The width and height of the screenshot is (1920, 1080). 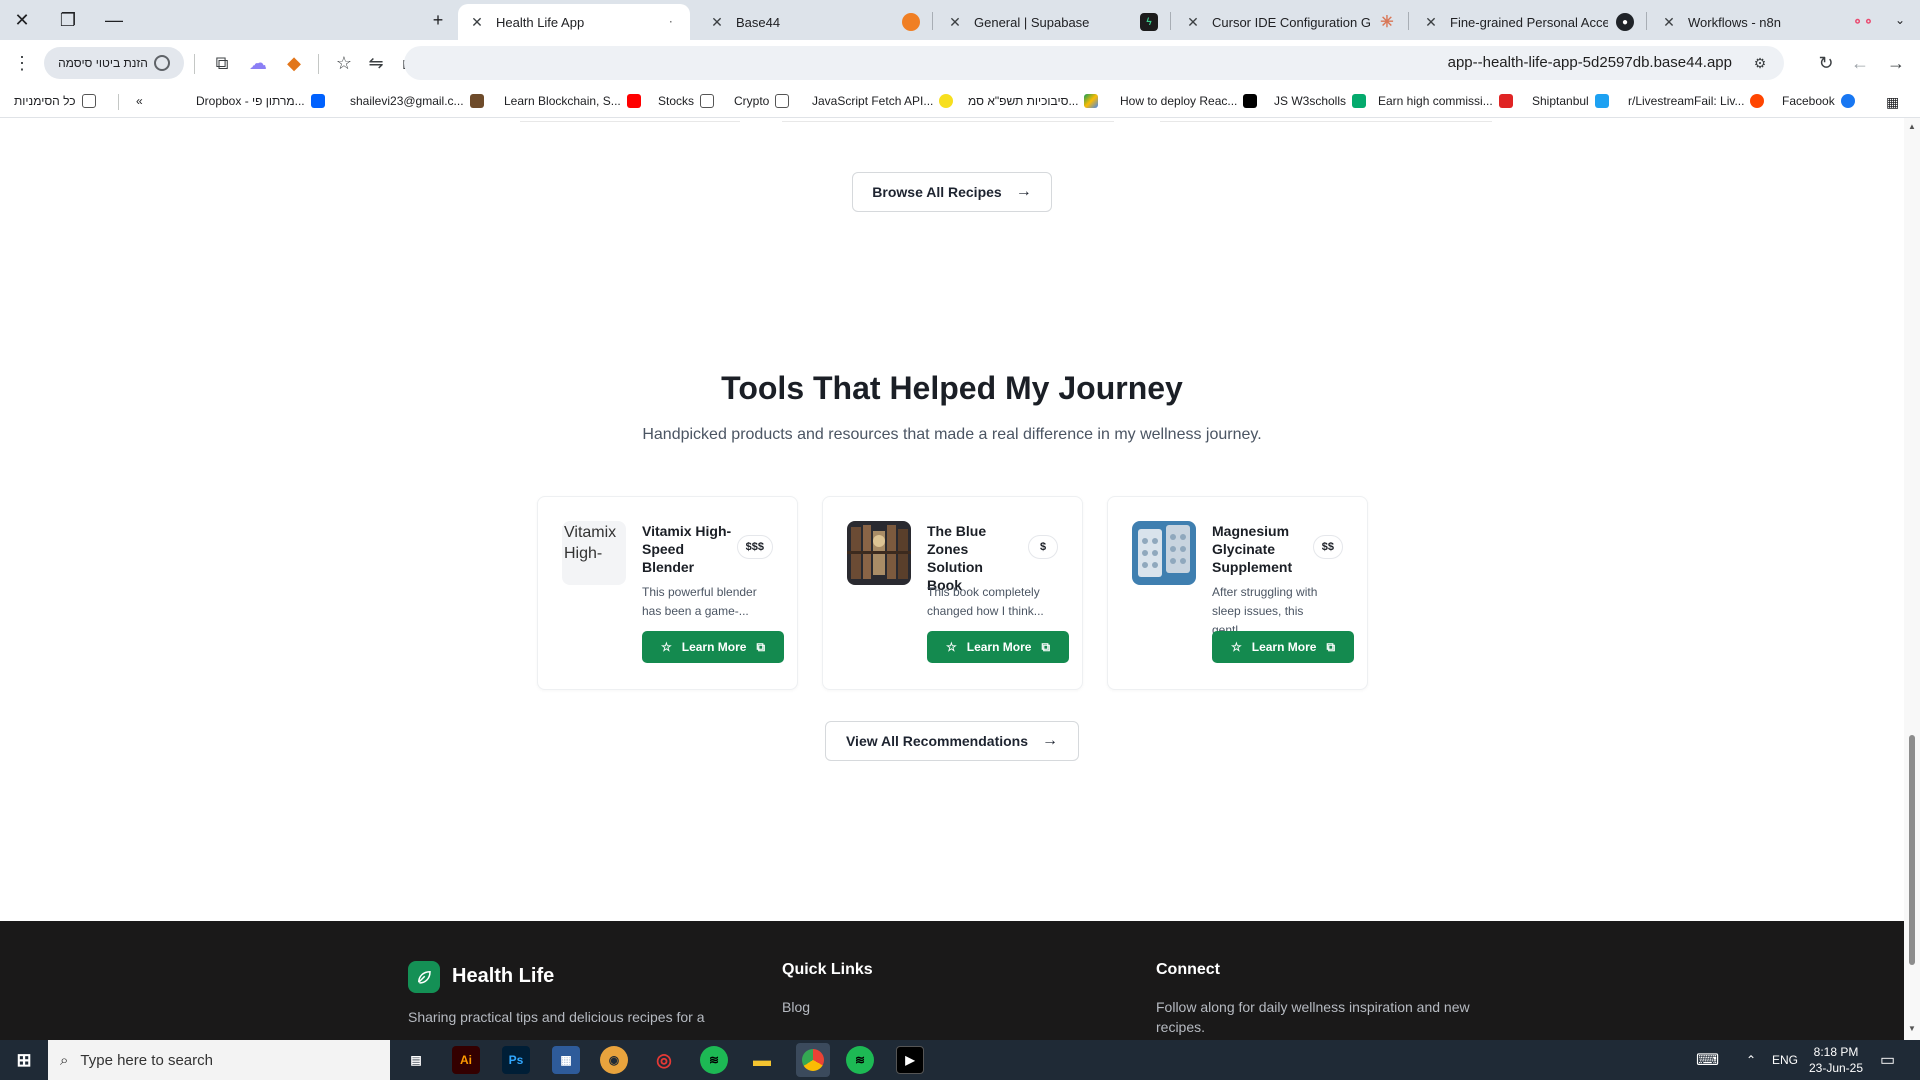 What do you see at coordinates (566, 1060) in the screenshot?
I see `calculator-icon: ▦` at bounding box center [566, 1060].